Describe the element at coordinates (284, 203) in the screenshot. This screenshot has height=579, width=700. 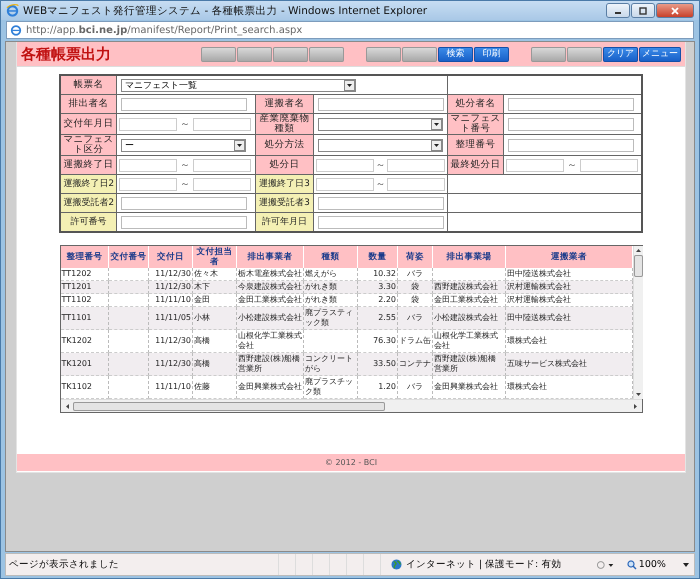
I see `field-label: 運搬受託者3` at that location.